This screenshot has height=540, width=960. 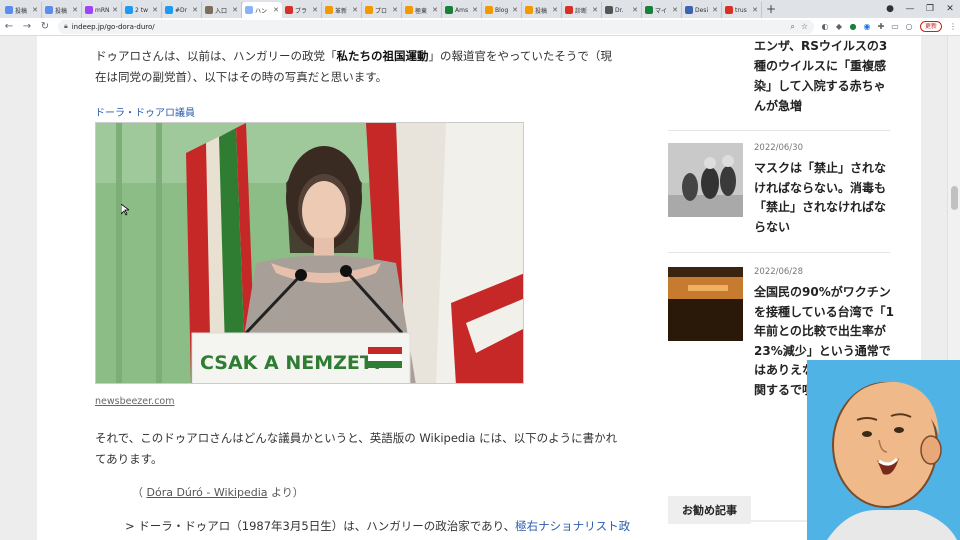 I want to click on scrollbar-thumb, so click(x=954, y=198).